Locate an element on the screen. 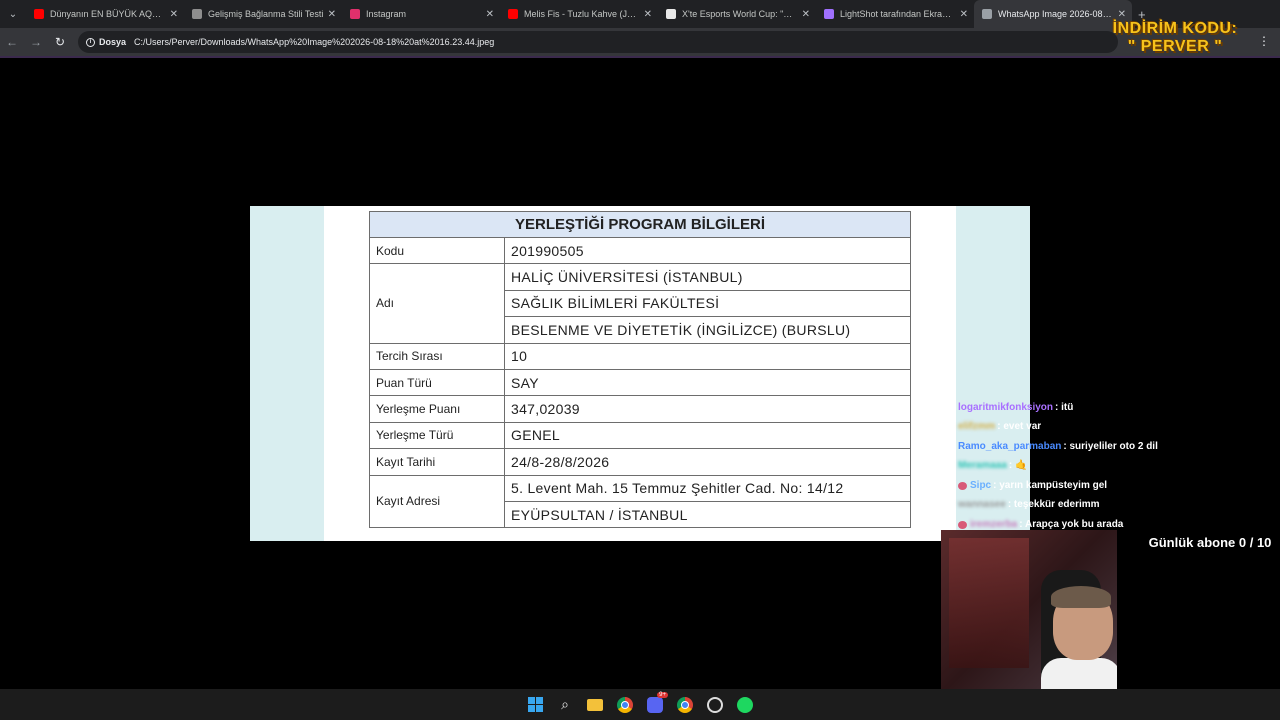 Image resolution: width=1280 pixels, height=720 pixels. file-chip: i Dosya is located at coordinates (110, 42).